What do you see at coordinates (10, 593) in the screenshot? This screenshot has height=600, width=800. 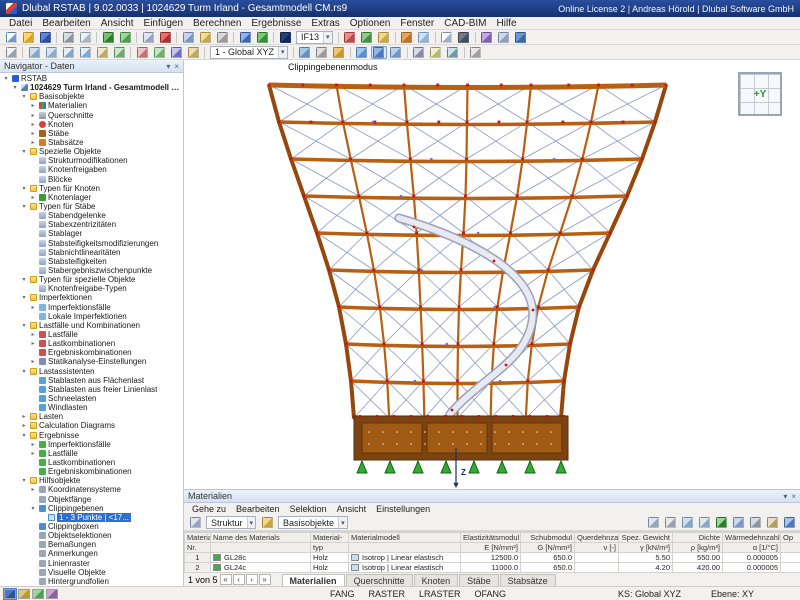 I see `navigator-tab-daten` at bounding box center [10, 593].